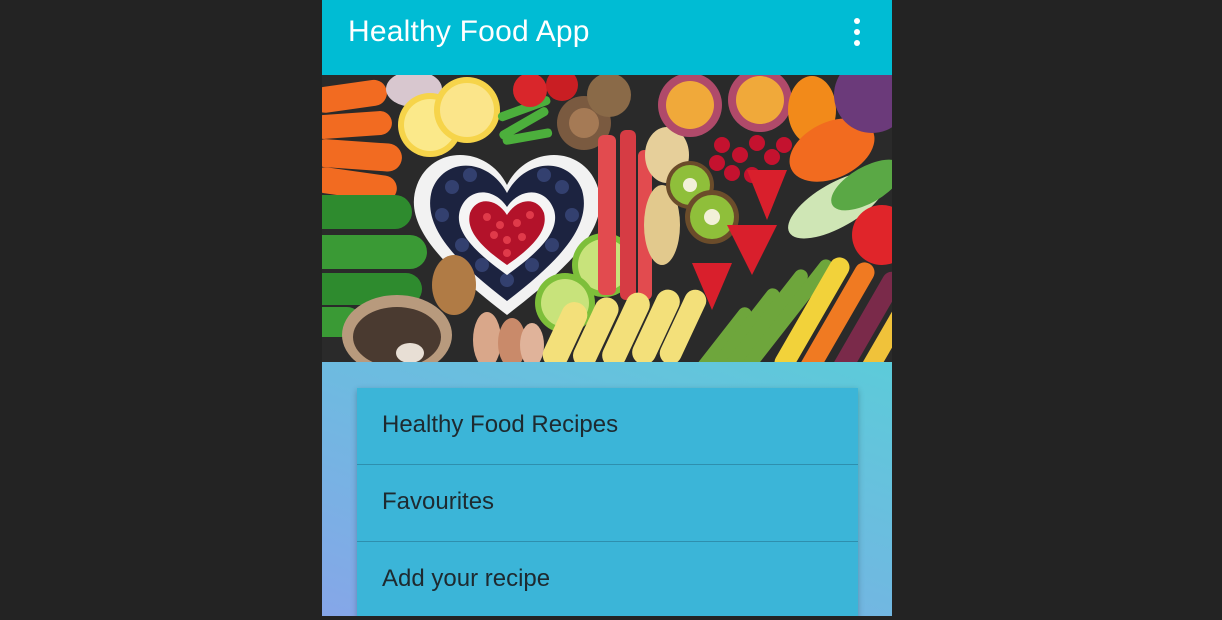 This screenshot has width=1222, height=620. I want to click on menu-item-favourites: Favourites, so click(607, 503).